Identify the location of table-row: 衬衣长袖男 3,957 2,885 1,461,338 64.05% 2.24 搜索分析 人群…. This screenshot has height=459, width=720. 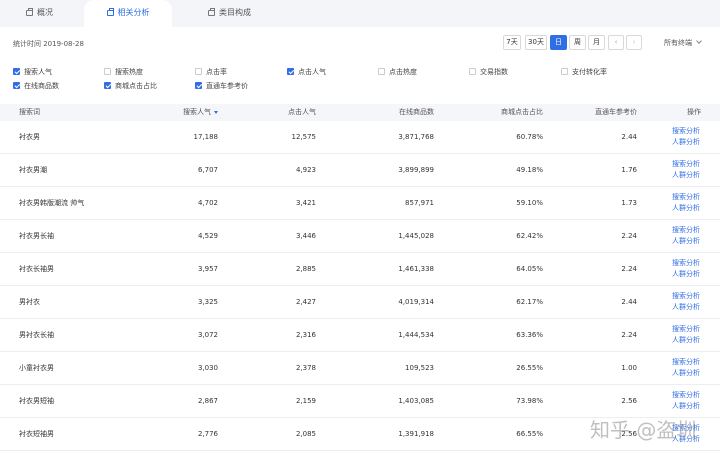
(360, 269).